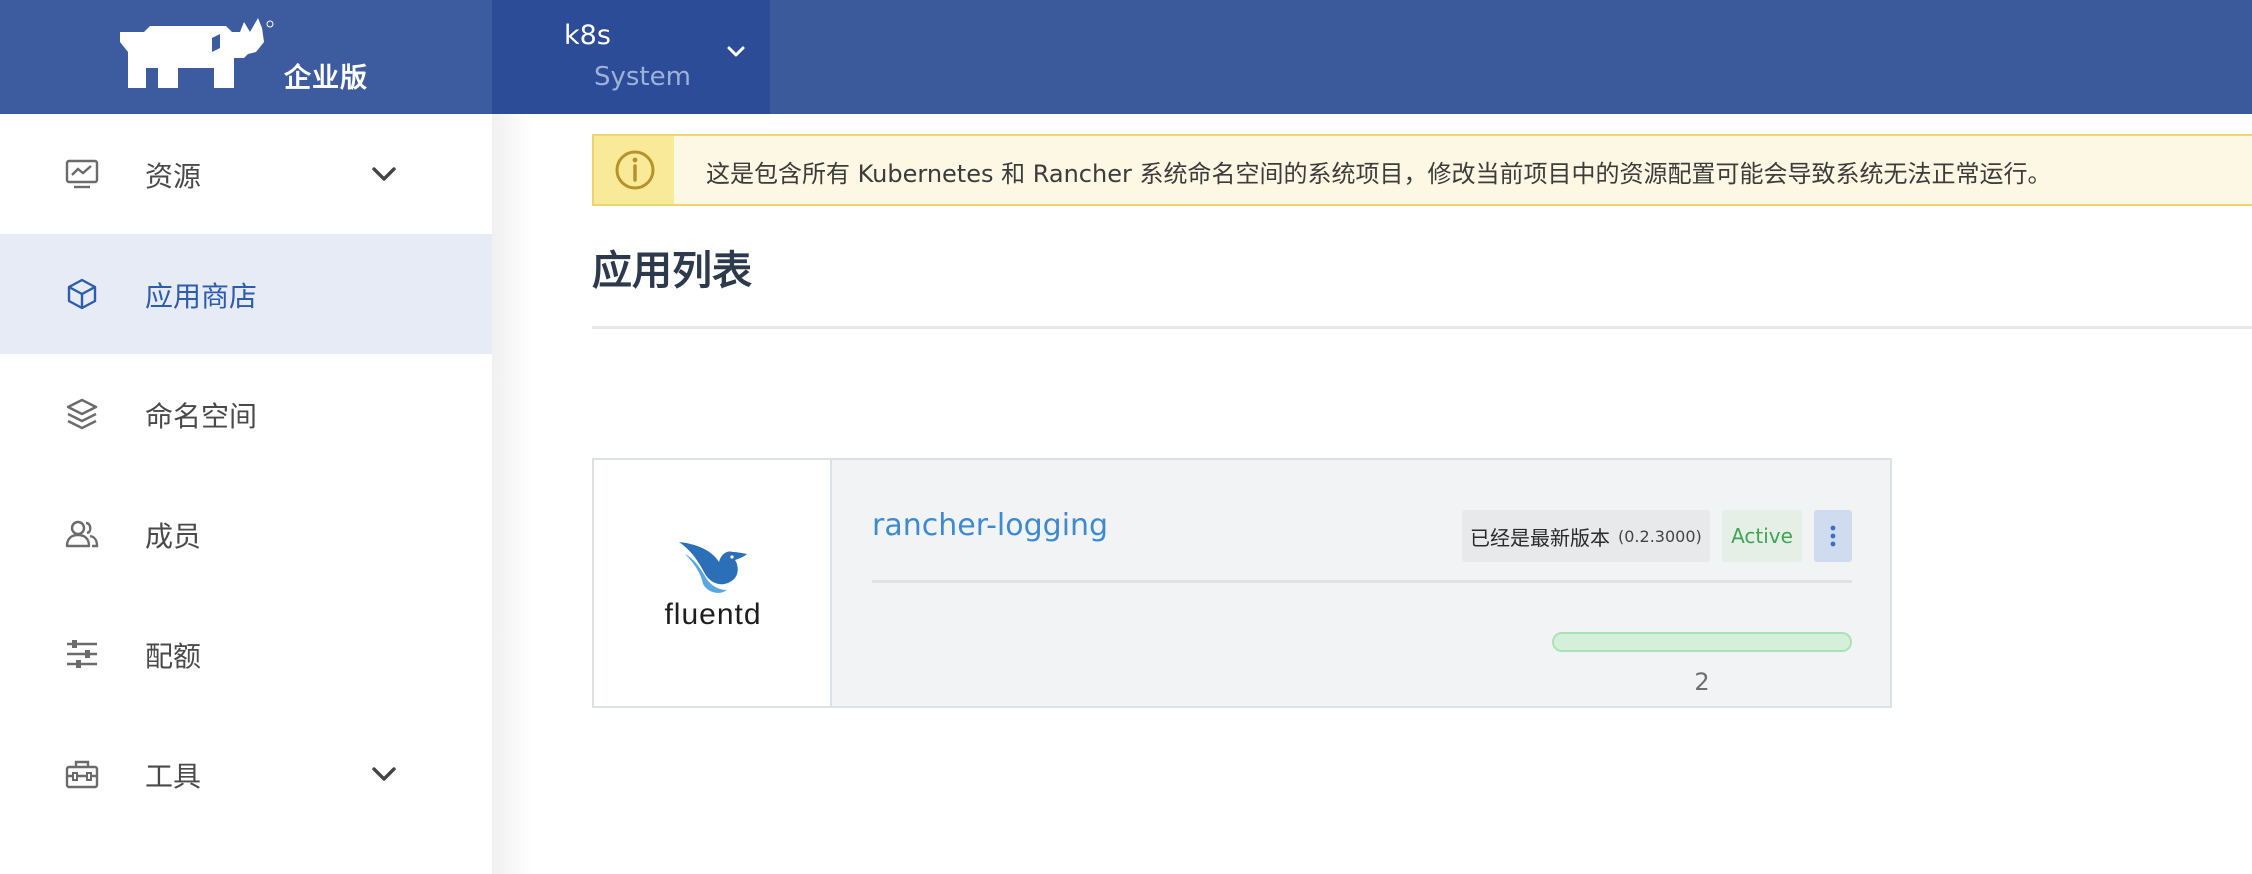 Image resolution: width=2252 pixels, height=874 pixels. What do you see at coordinates (173, 176) in the screenshot?
I see `sidebar-item-label: 资源` at bounding box center [173, 176].